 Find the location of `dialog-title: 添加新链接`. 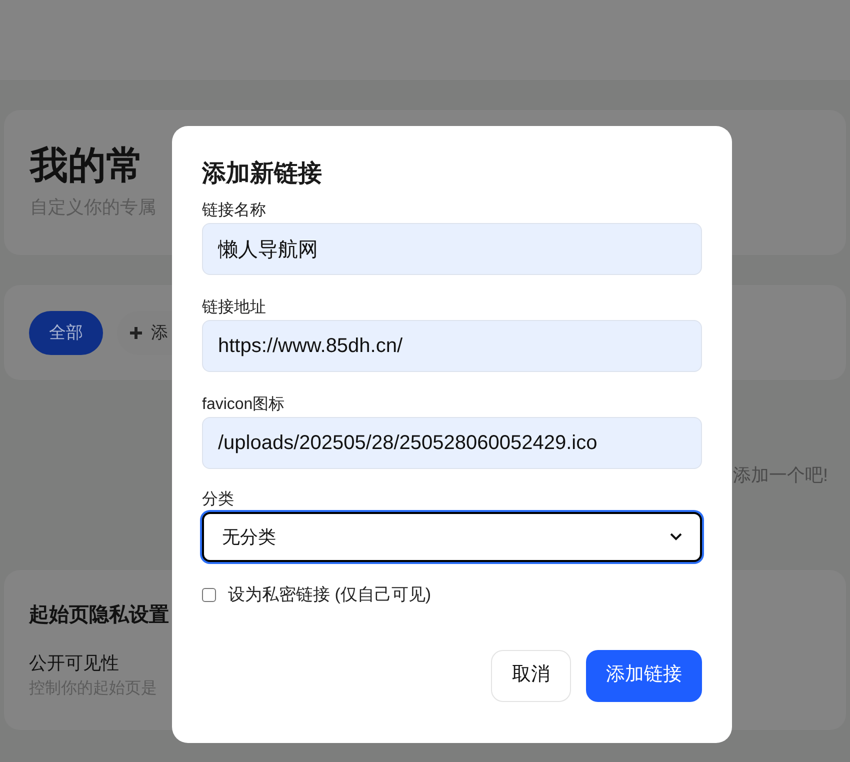

dialog-title: 添加新链接 is located at coordinates (262, 174).